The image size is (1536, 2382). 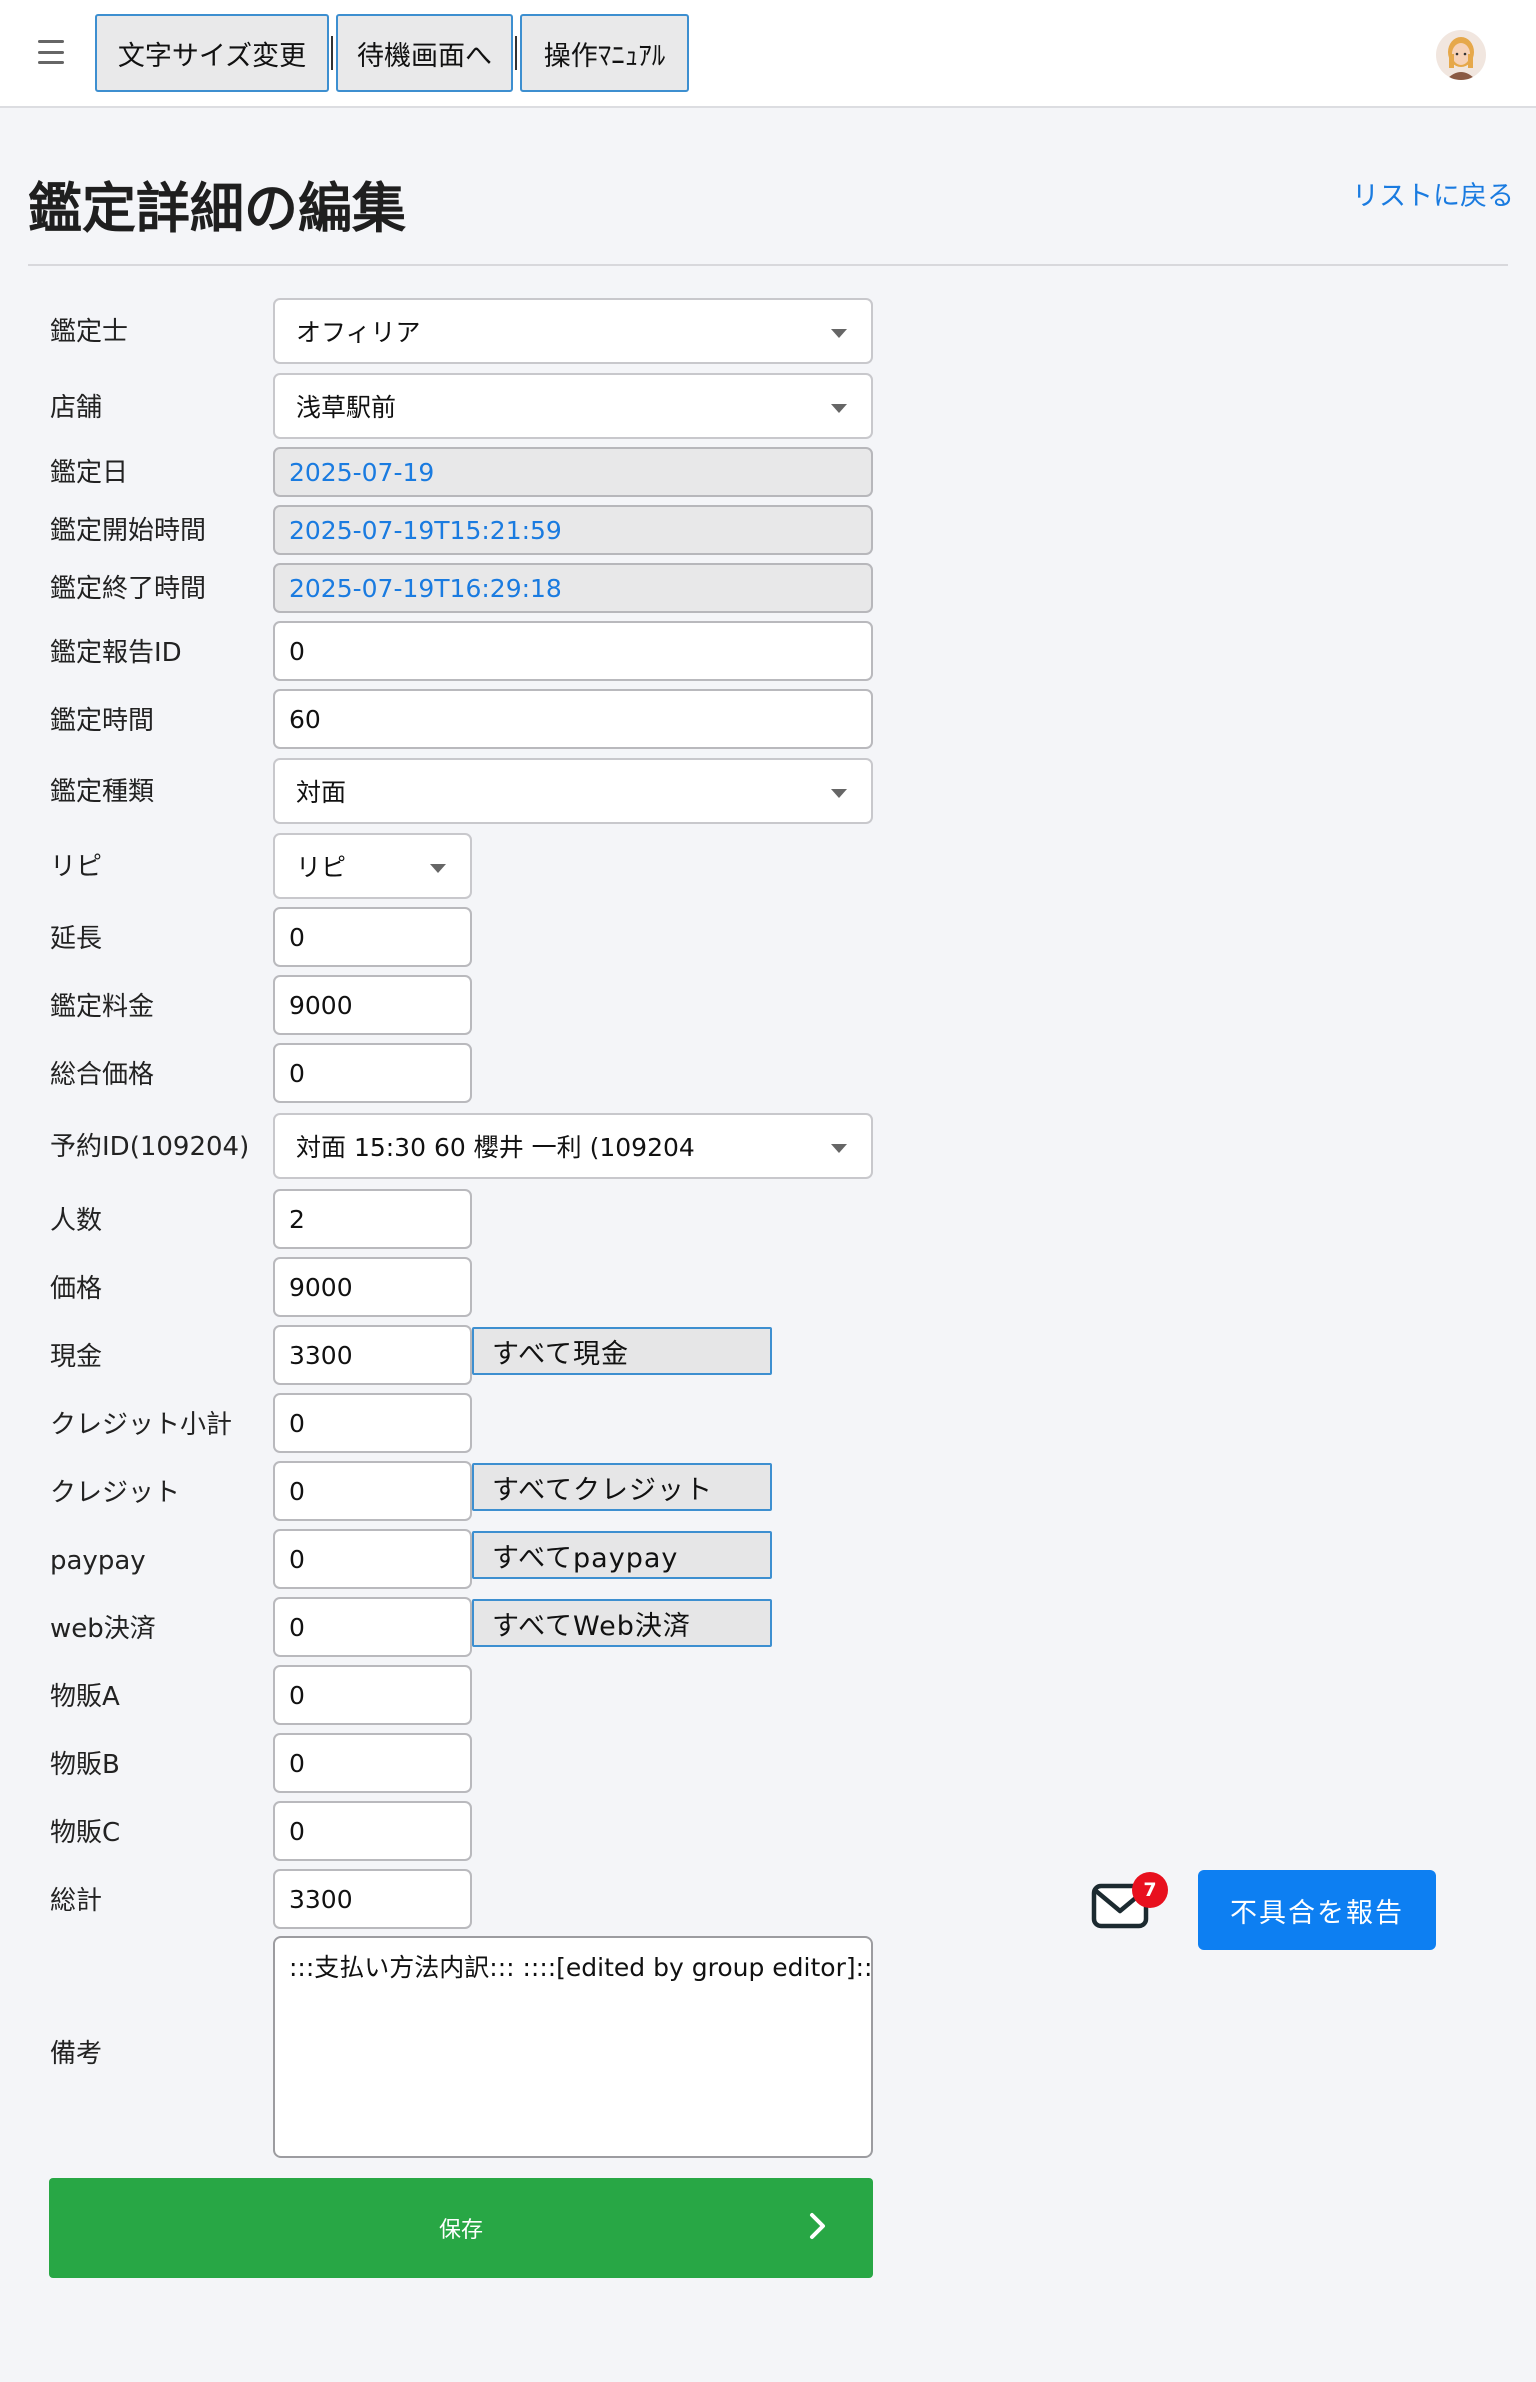 I want to click on grand-total-label: 総計, so click(x=76, y=1901).